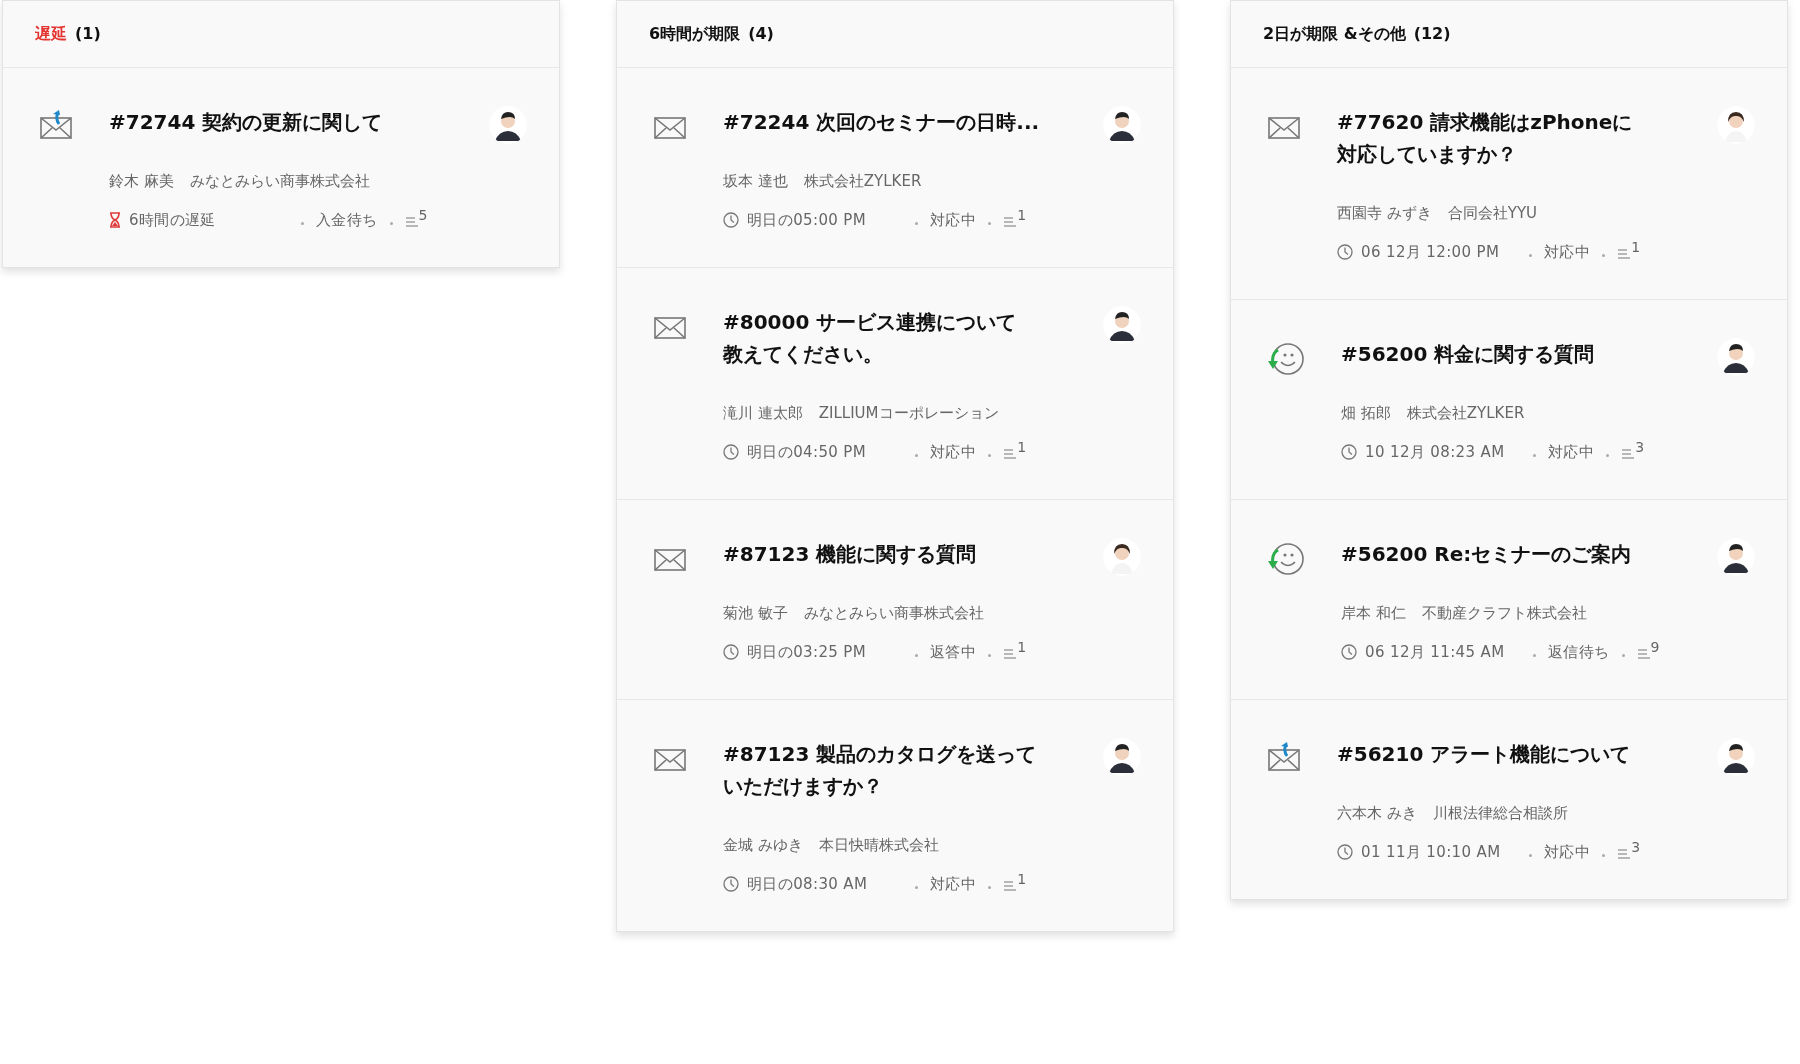 The height and width of the screenshot is (1064, 1800). What do you see at coordinates (281, 167) in the screenshot?
I see `ticket-card: #72744 契約の更新に関して 鈴木 麻美 みなとみらい商事株式会社 6時間の遅延 入金待ち 5` at bounding box center [281, 167].